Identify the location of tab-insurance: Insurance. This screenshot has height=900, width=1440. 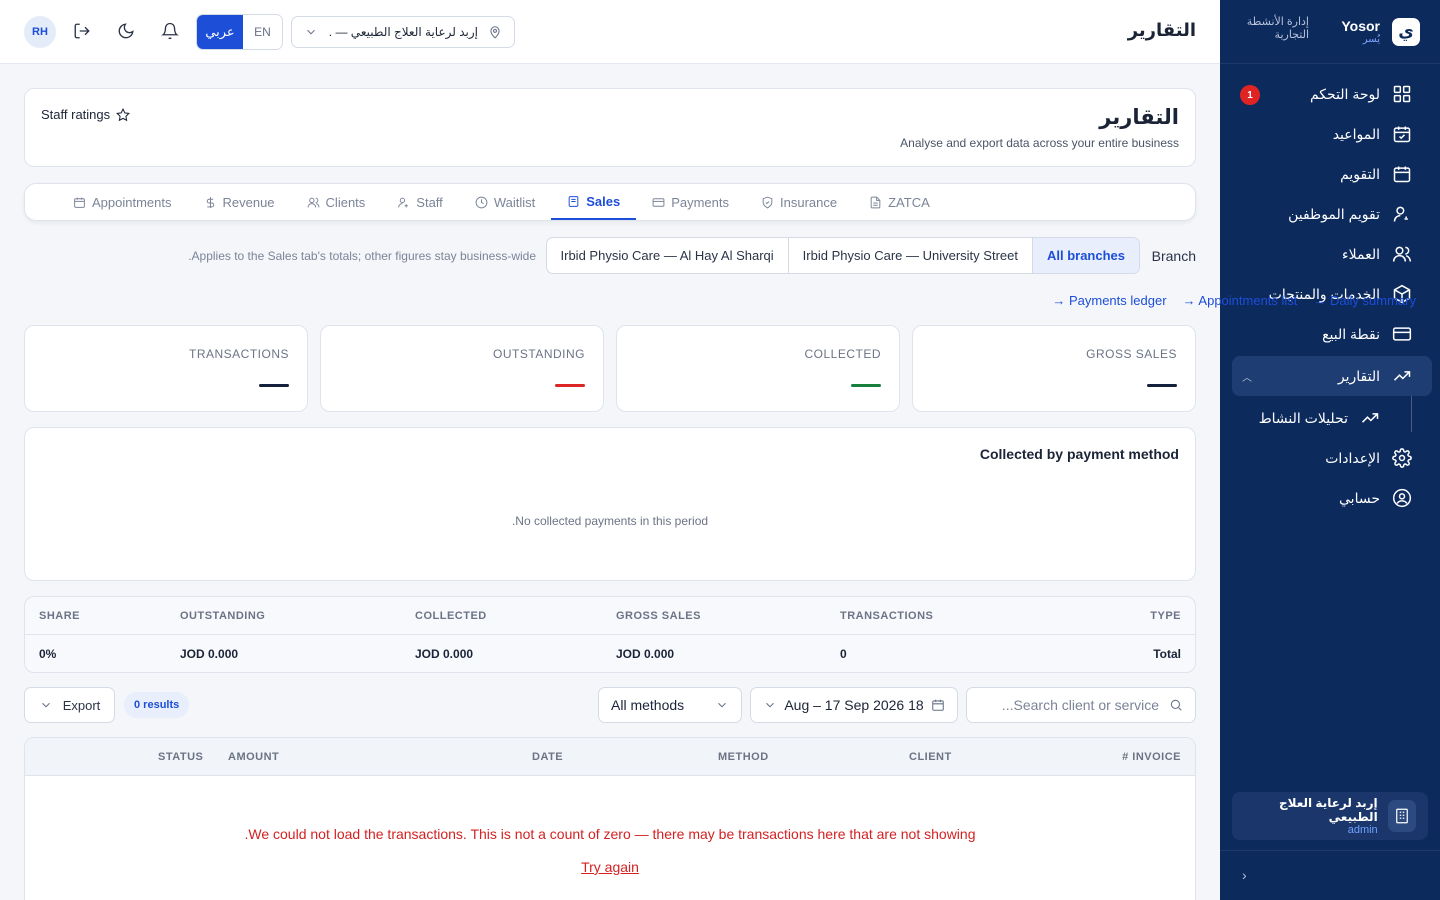
(799, 202).